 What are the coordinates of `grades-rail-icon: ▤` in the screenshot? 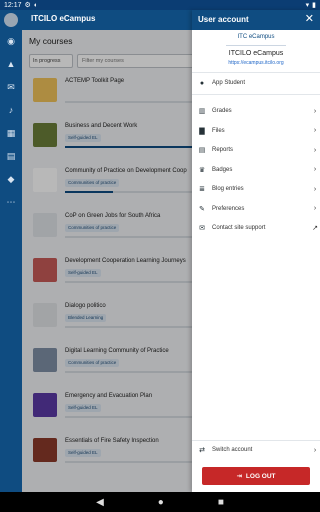 It's located at (11, 156).